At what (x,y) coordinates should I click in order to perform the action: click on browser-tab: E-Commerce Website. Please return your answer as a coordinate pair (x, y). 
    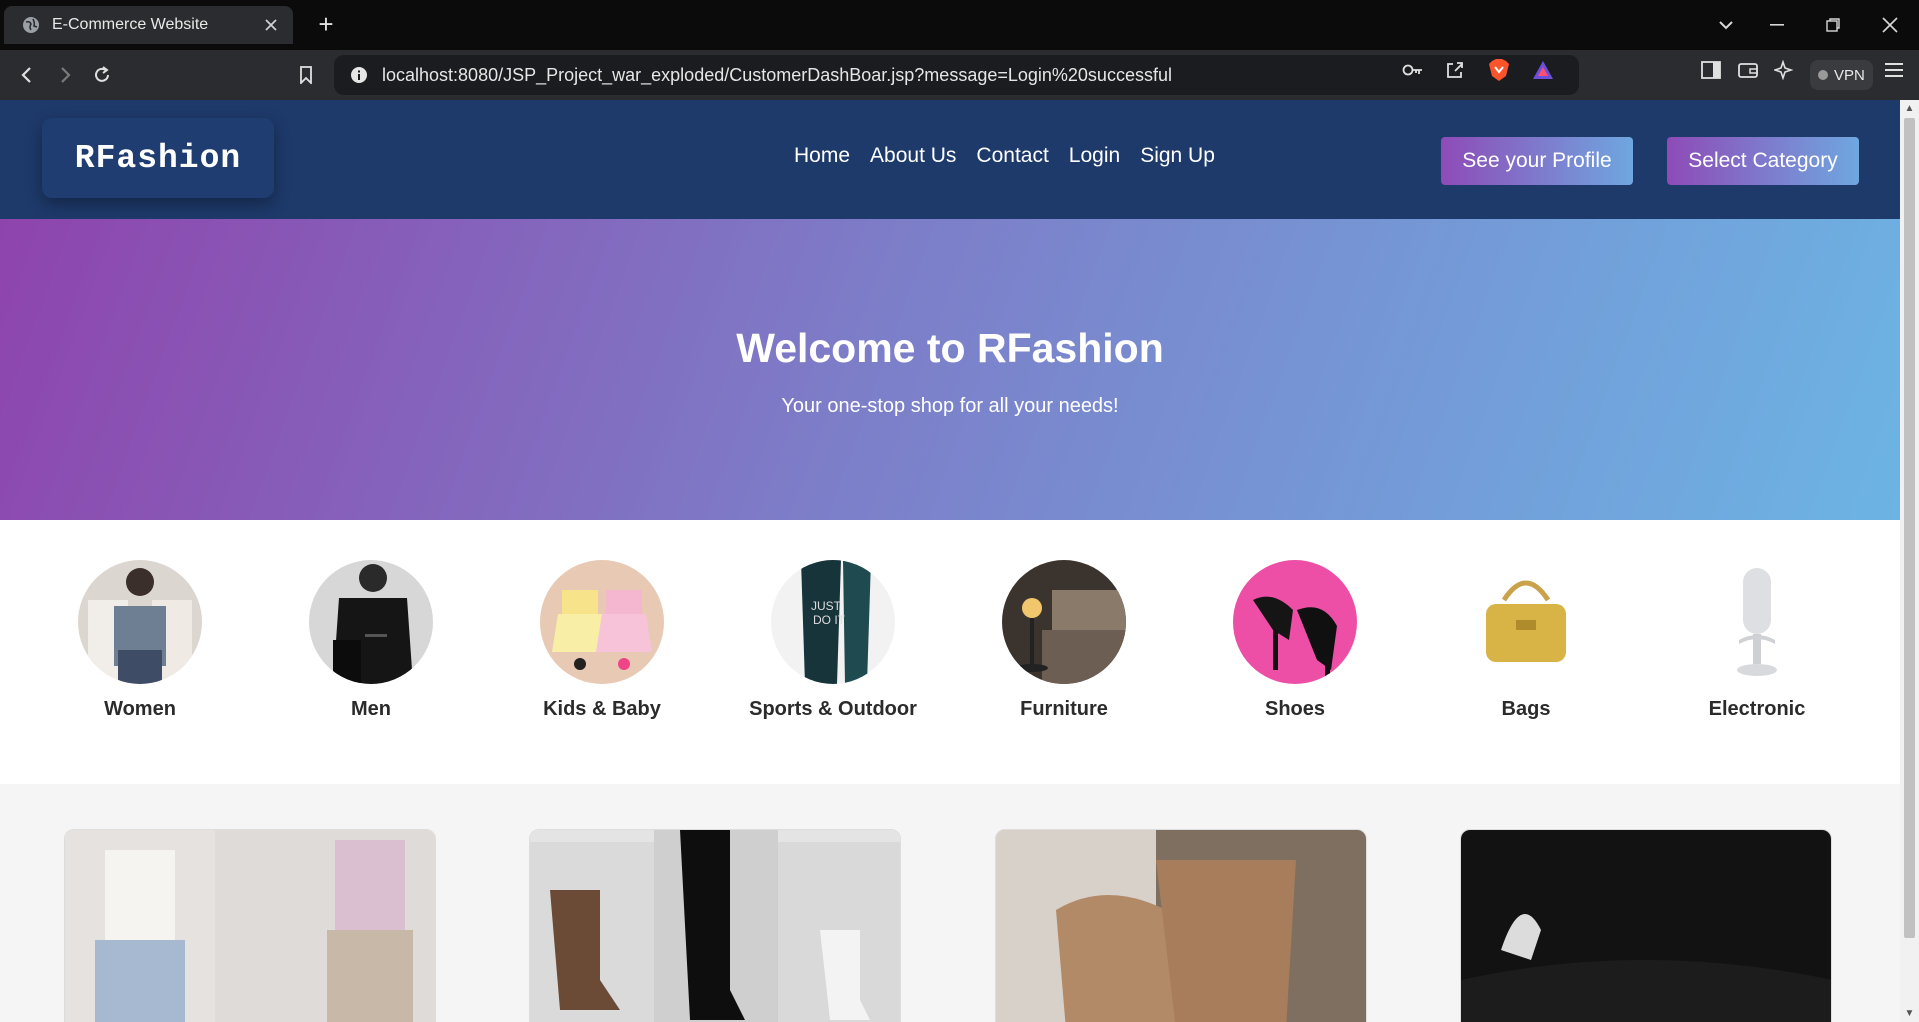
    Looking at the image, I should click on (148, 25).